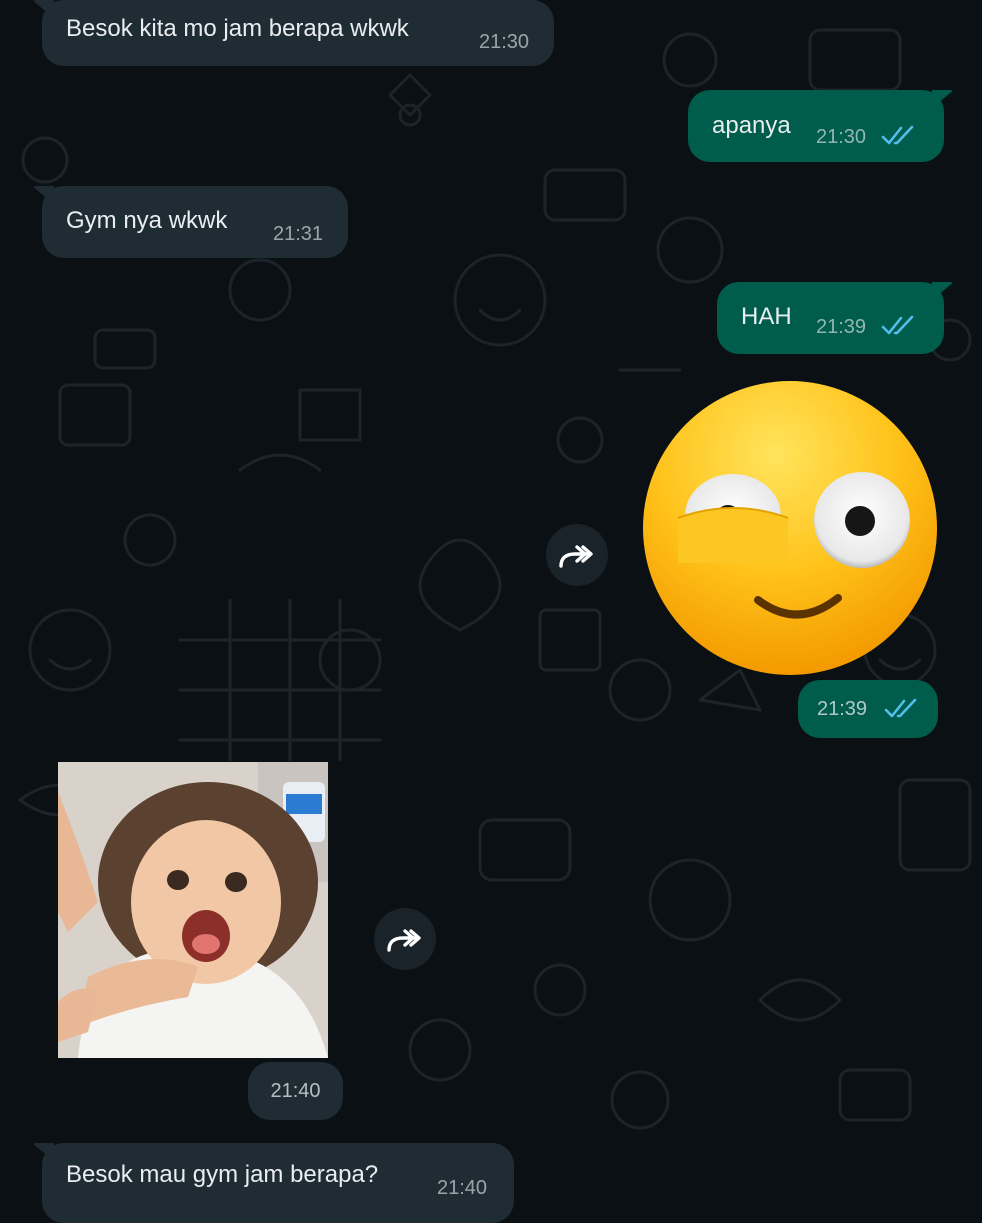 This screenshot has height=1223, width=982. Describe the element at coordinates (237, 28) in the screenshot. I see `message-text: Besok kita mo jam berapa wkwk` at that location.